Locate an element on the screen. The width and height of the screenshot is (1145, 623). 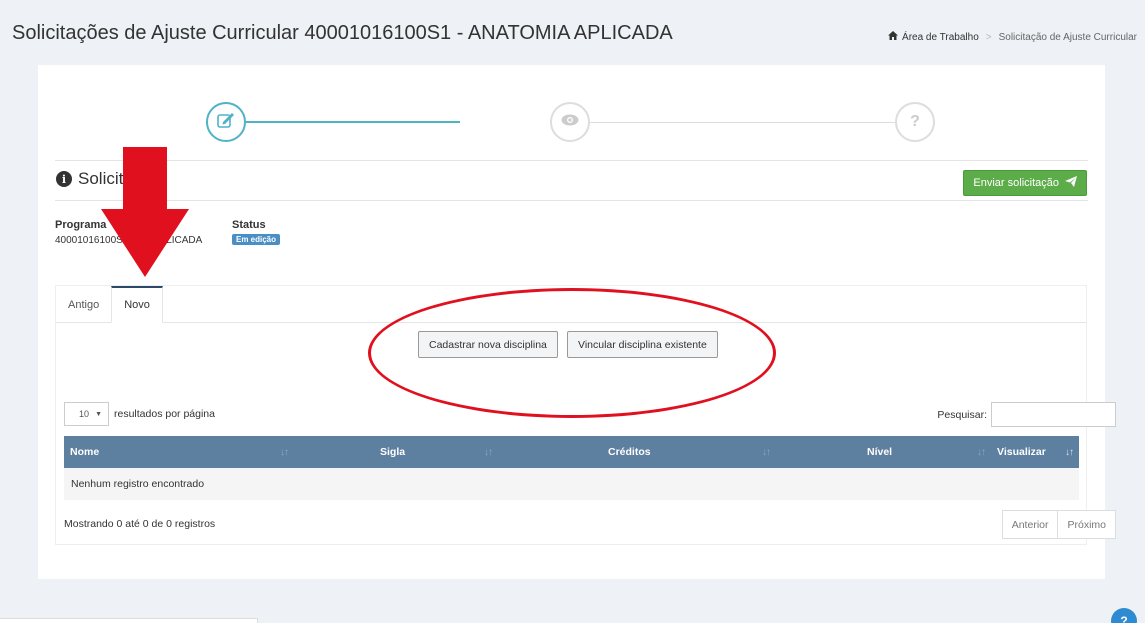
new-discipline-button: Cadastrar nova disciplina is located at coordinates (488, 344).